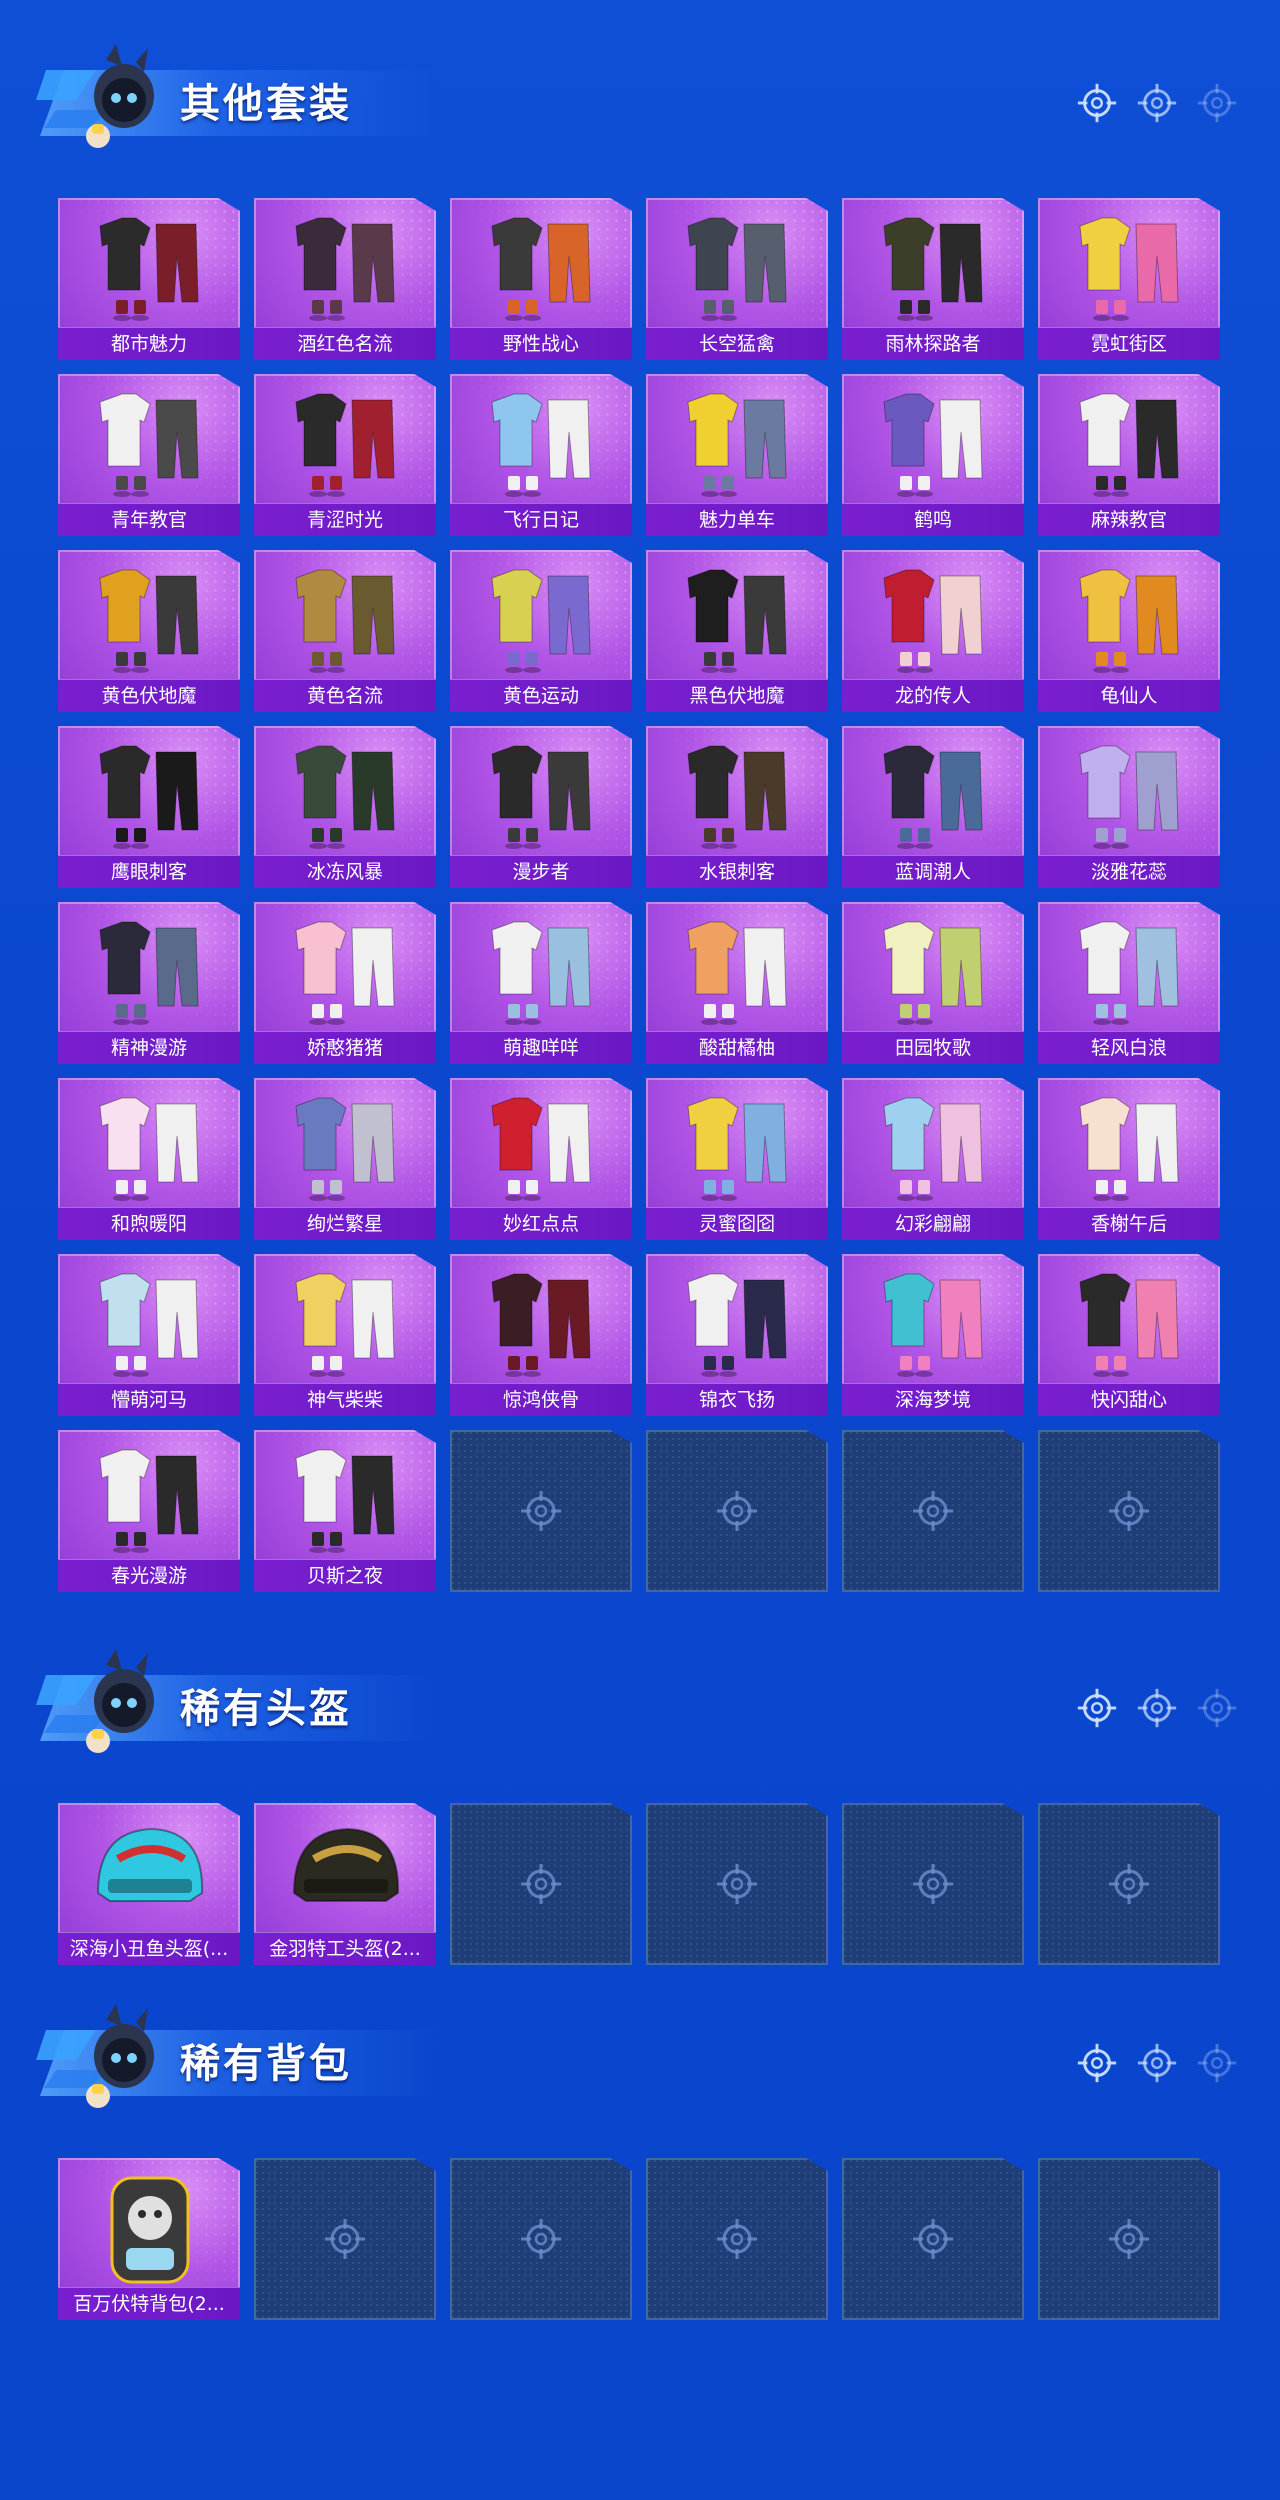  I want to click on item-card: 深海梦境, so click(933, 1335).